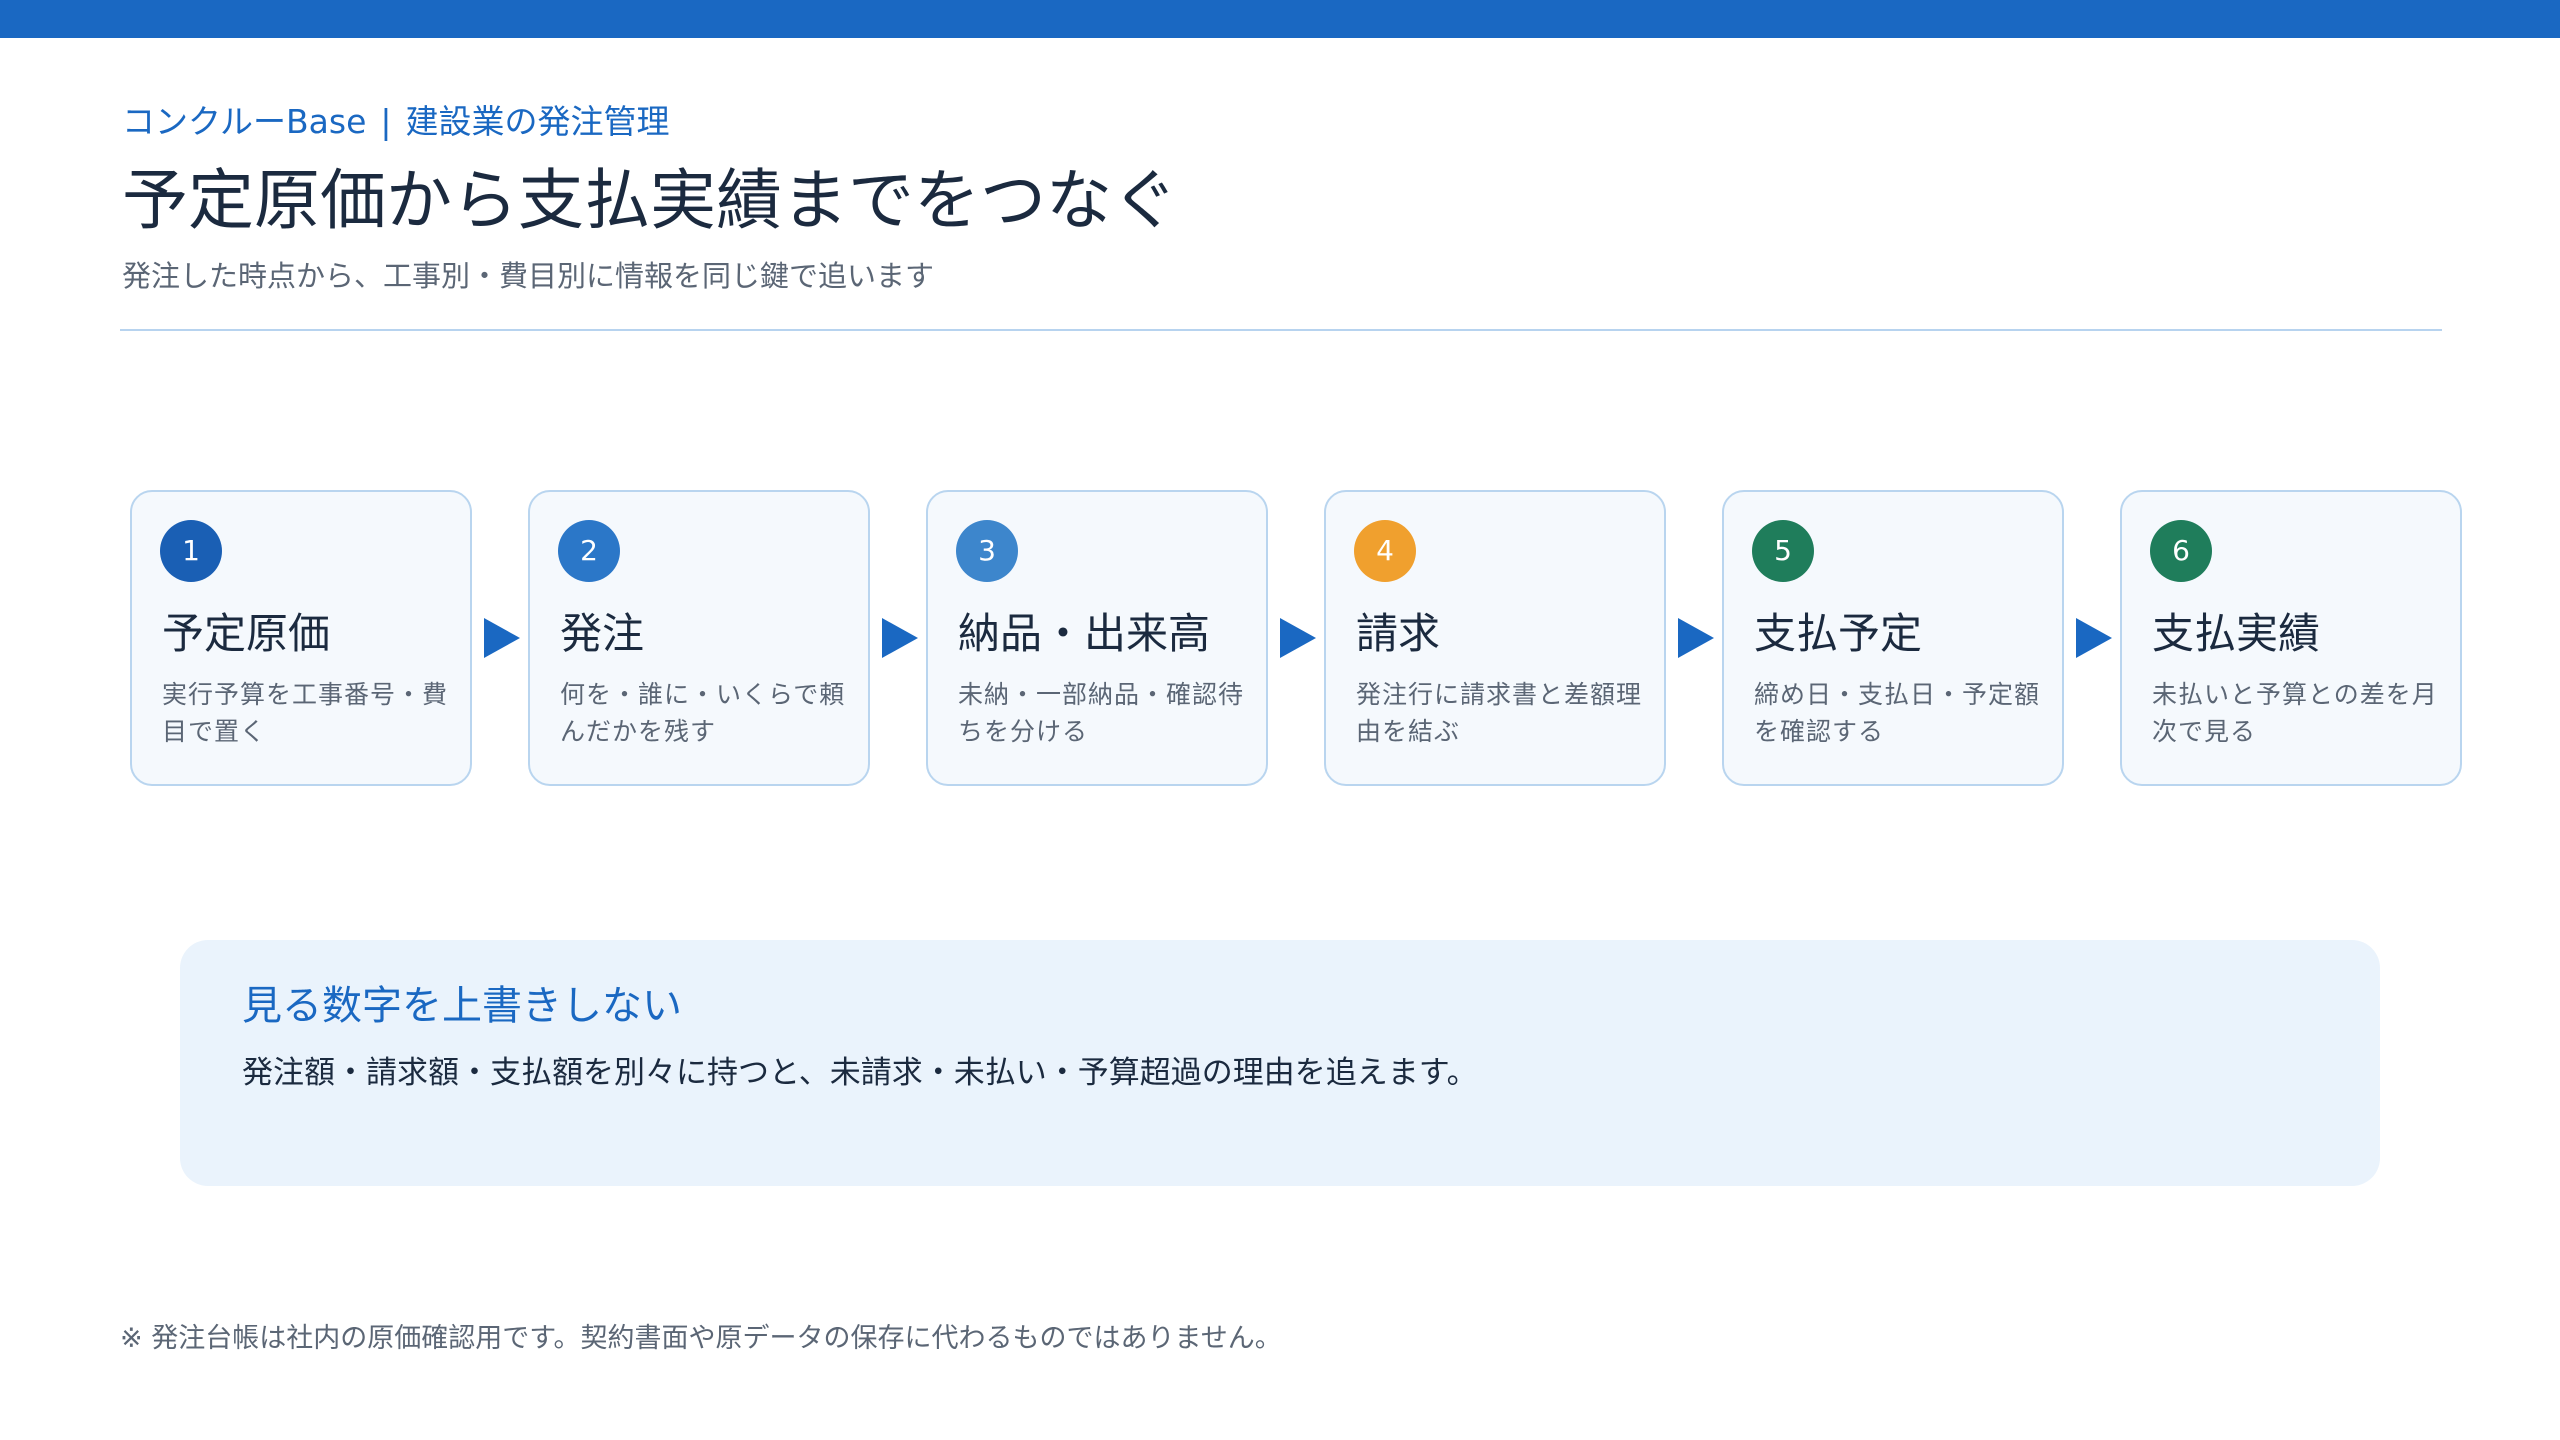 The width and height of the screenshot is (2560, 1440). Describe the element at coordinates (1398, 633) in the screenshot. I see `step-title: 請求` at that location.